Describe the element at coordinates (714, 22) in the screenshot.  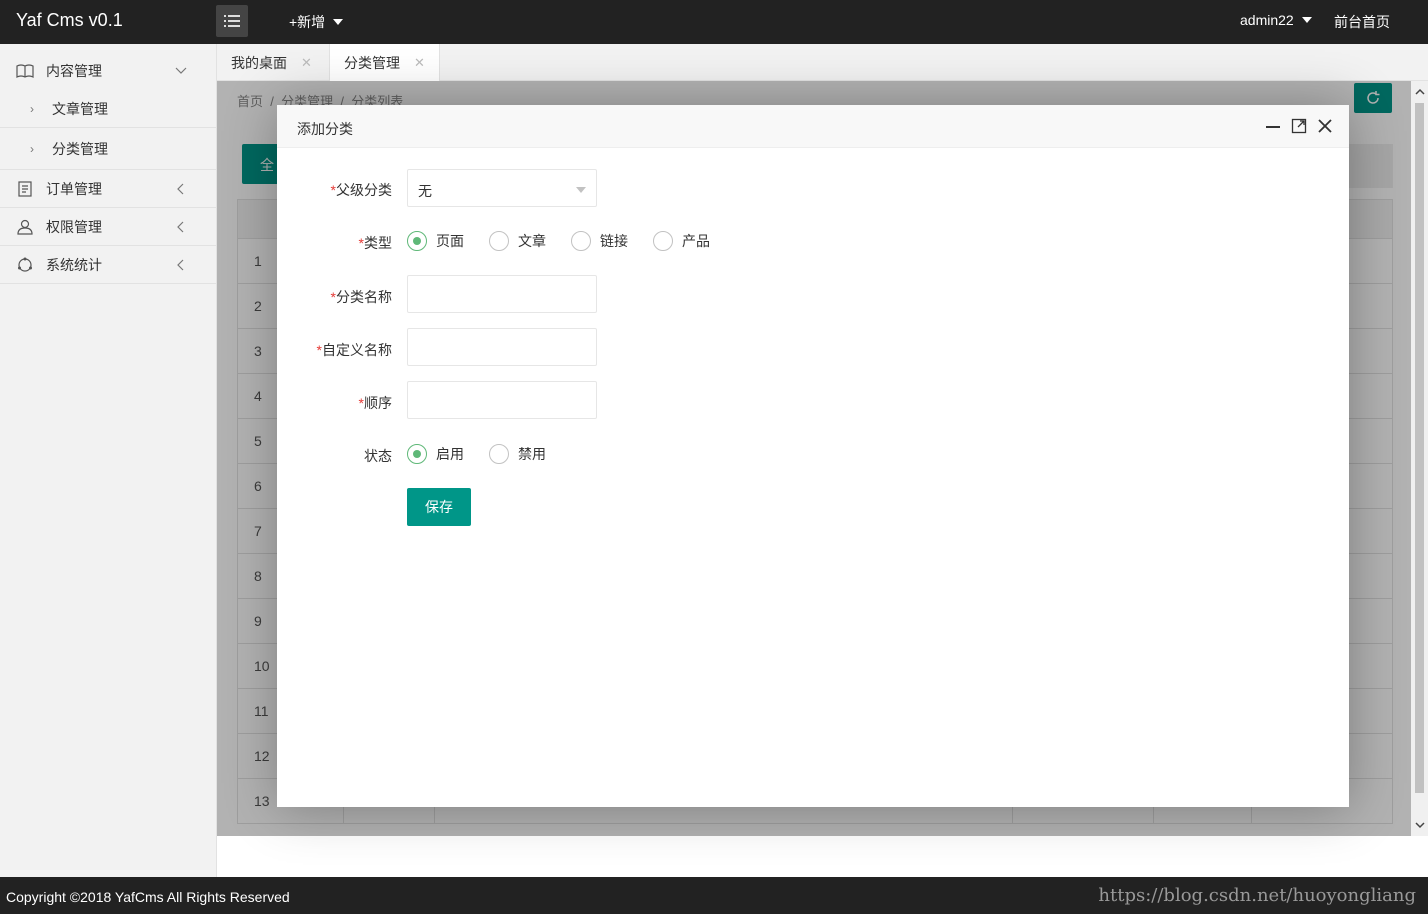
I see `top-header: Yaf Cms v0.1 +新增 admin22 前台首页` at that location.